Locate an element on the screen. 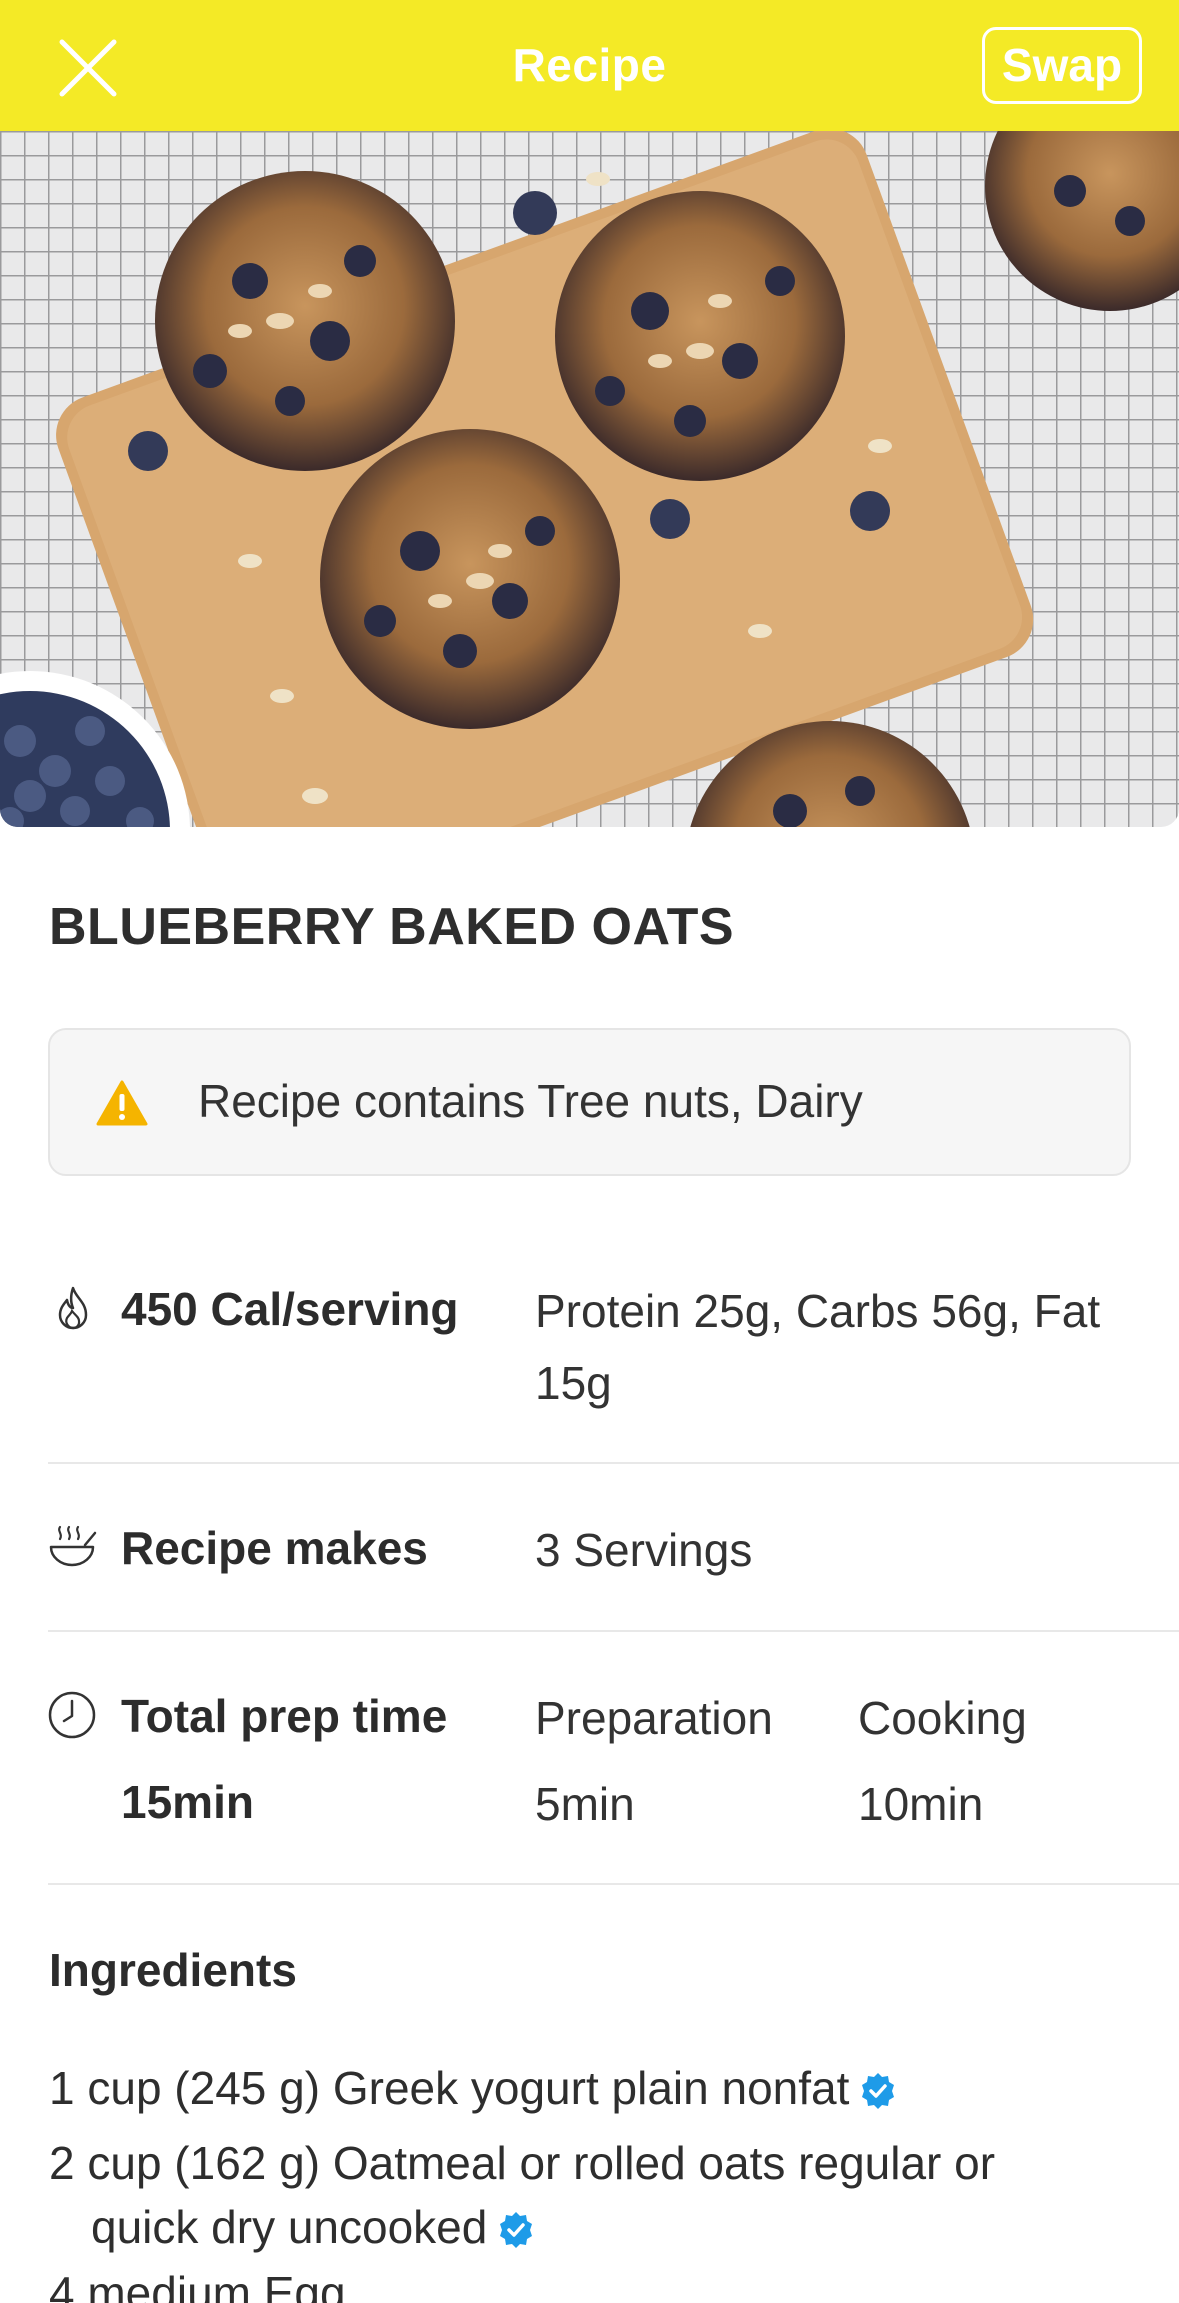 Image resolution: width=1179 pixels, height=2303 pixels. calories-label: 450 Cal/serving is located at coordinates (290, 1309).